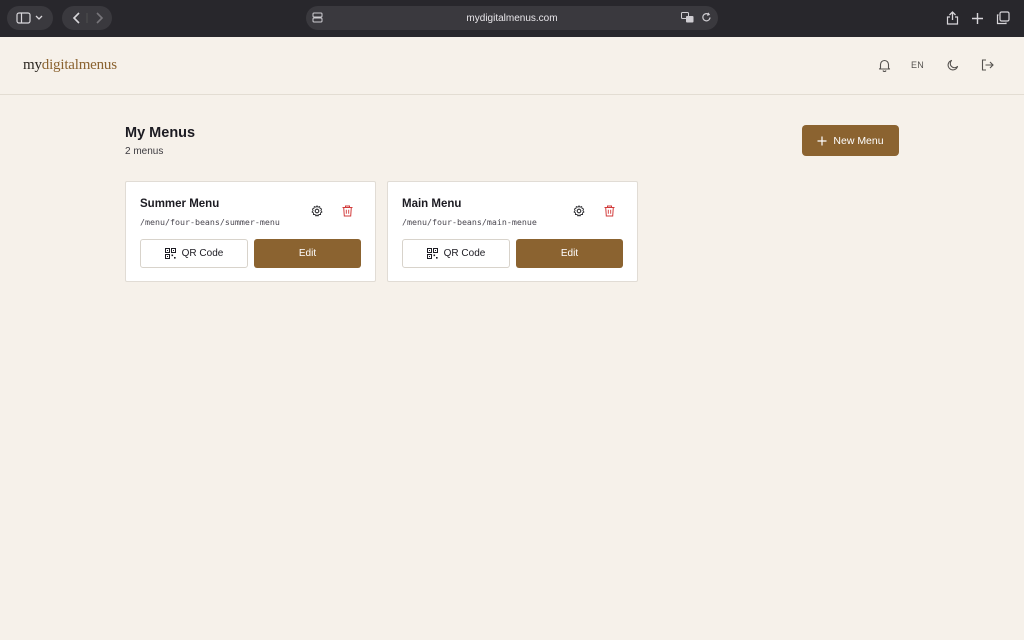 Image resolution: width=1024 pixels, height=640 pixels. Describe the element at coordinates (858, 140) in the screenshot. I see `new-menu-label: New Menu` at that location.